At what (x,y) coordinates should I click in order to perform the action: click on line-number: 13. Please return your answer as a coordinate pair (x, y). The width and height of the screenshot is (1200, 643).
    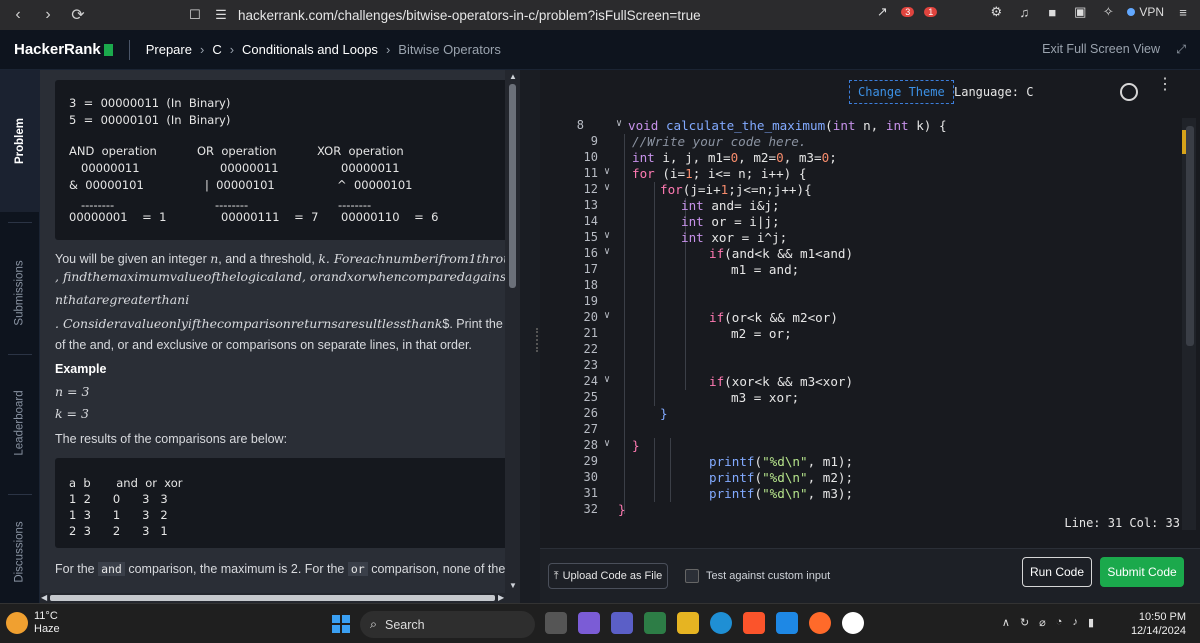
    Looking at the image, I should click on (590, 205).